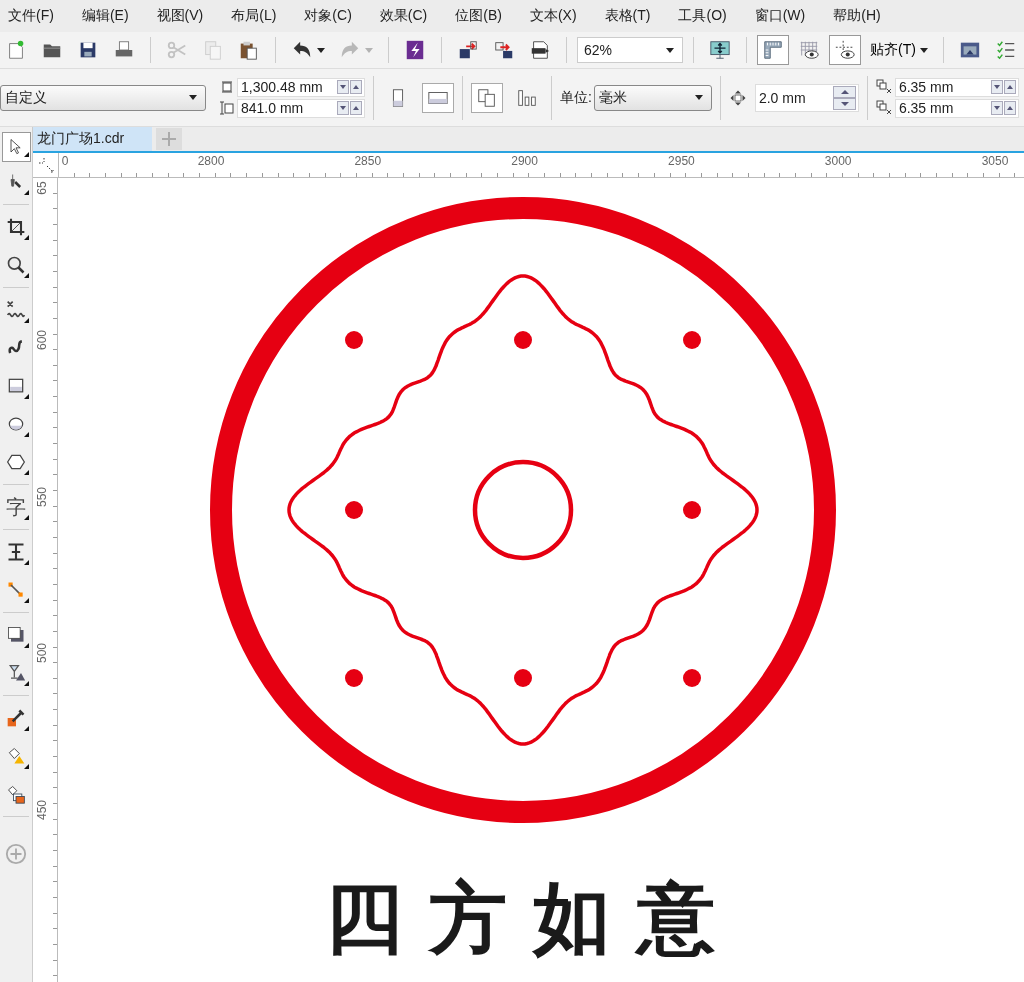 Image resolution: width=1024 pixels, height=982 pixels. I want to click on stacked-pages-icon, so click(487, 97).